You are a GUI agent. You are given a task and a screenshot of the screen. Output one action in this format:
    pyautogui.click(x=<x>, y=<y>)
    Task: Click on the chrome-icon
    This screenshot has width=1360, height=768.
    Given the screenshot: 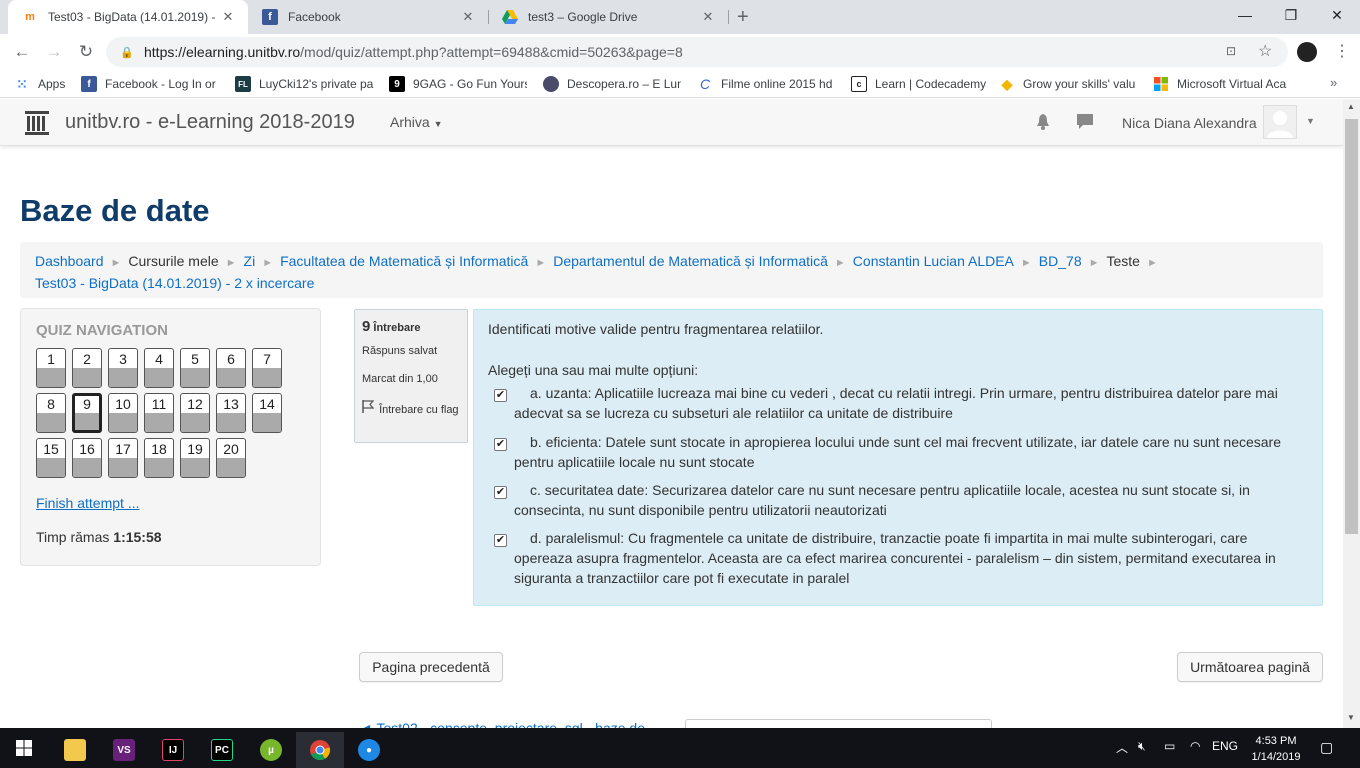 What is the action you would take?
    pyautogui.click(x=320, y=750)
    